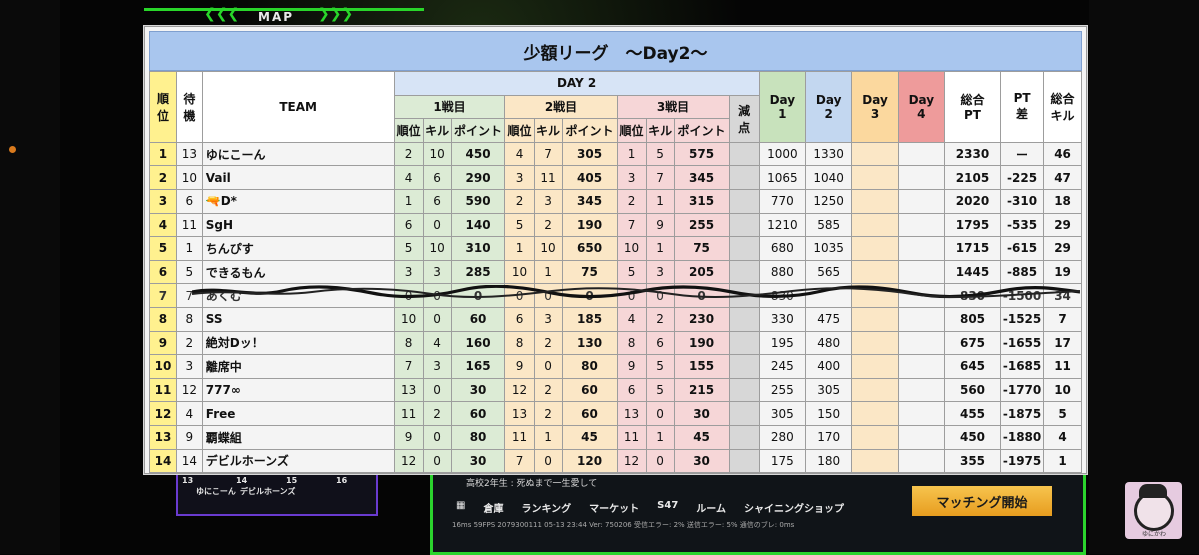 This screenshot has width=1199, height=555. What do you see at coordinates (478, 154) in the screenshot?
I see `cell-g1-point: 450` at bounding box center [478, 154].